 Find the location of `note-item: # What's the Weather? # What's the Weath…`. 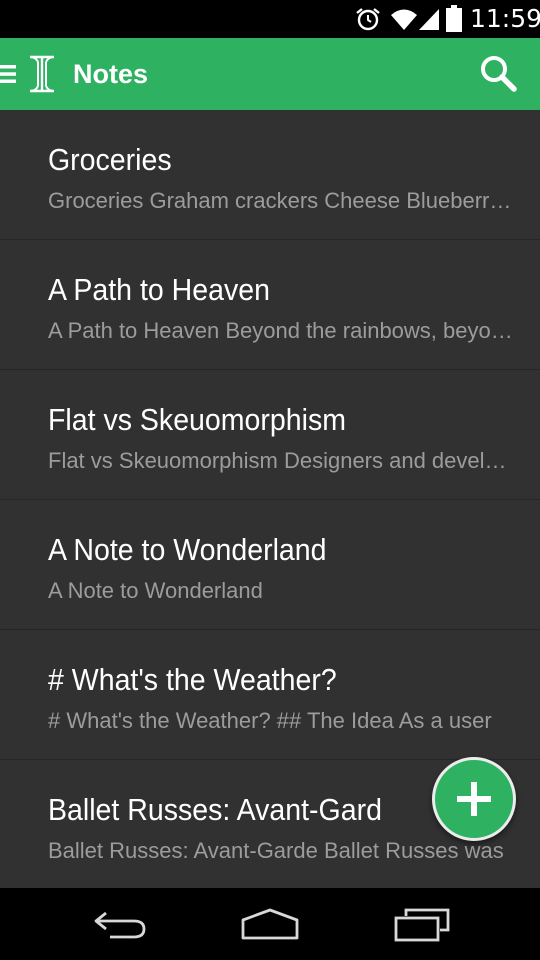

note-item: # What's the Weather? # What's the Weath… is located at coordinates (270, 695).